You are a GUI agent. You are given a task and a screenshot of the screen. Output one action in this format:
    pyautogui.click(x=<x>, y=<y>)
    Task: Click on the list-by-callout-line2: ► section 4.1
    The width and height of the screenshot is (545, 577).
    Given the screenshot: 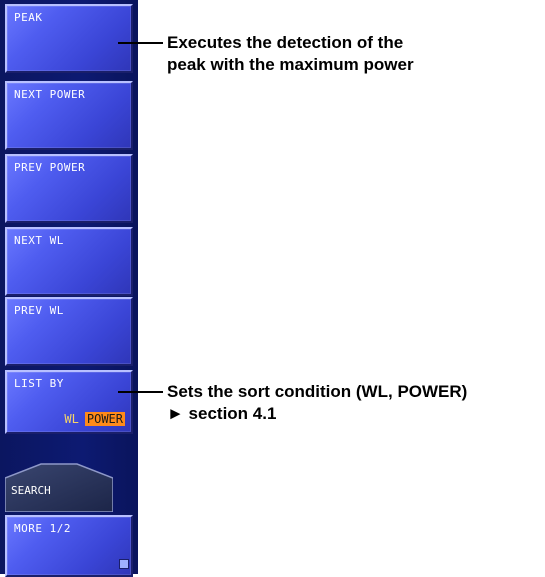 What is the action you would take?
    pyautogui.click(x=222, y=413)
    